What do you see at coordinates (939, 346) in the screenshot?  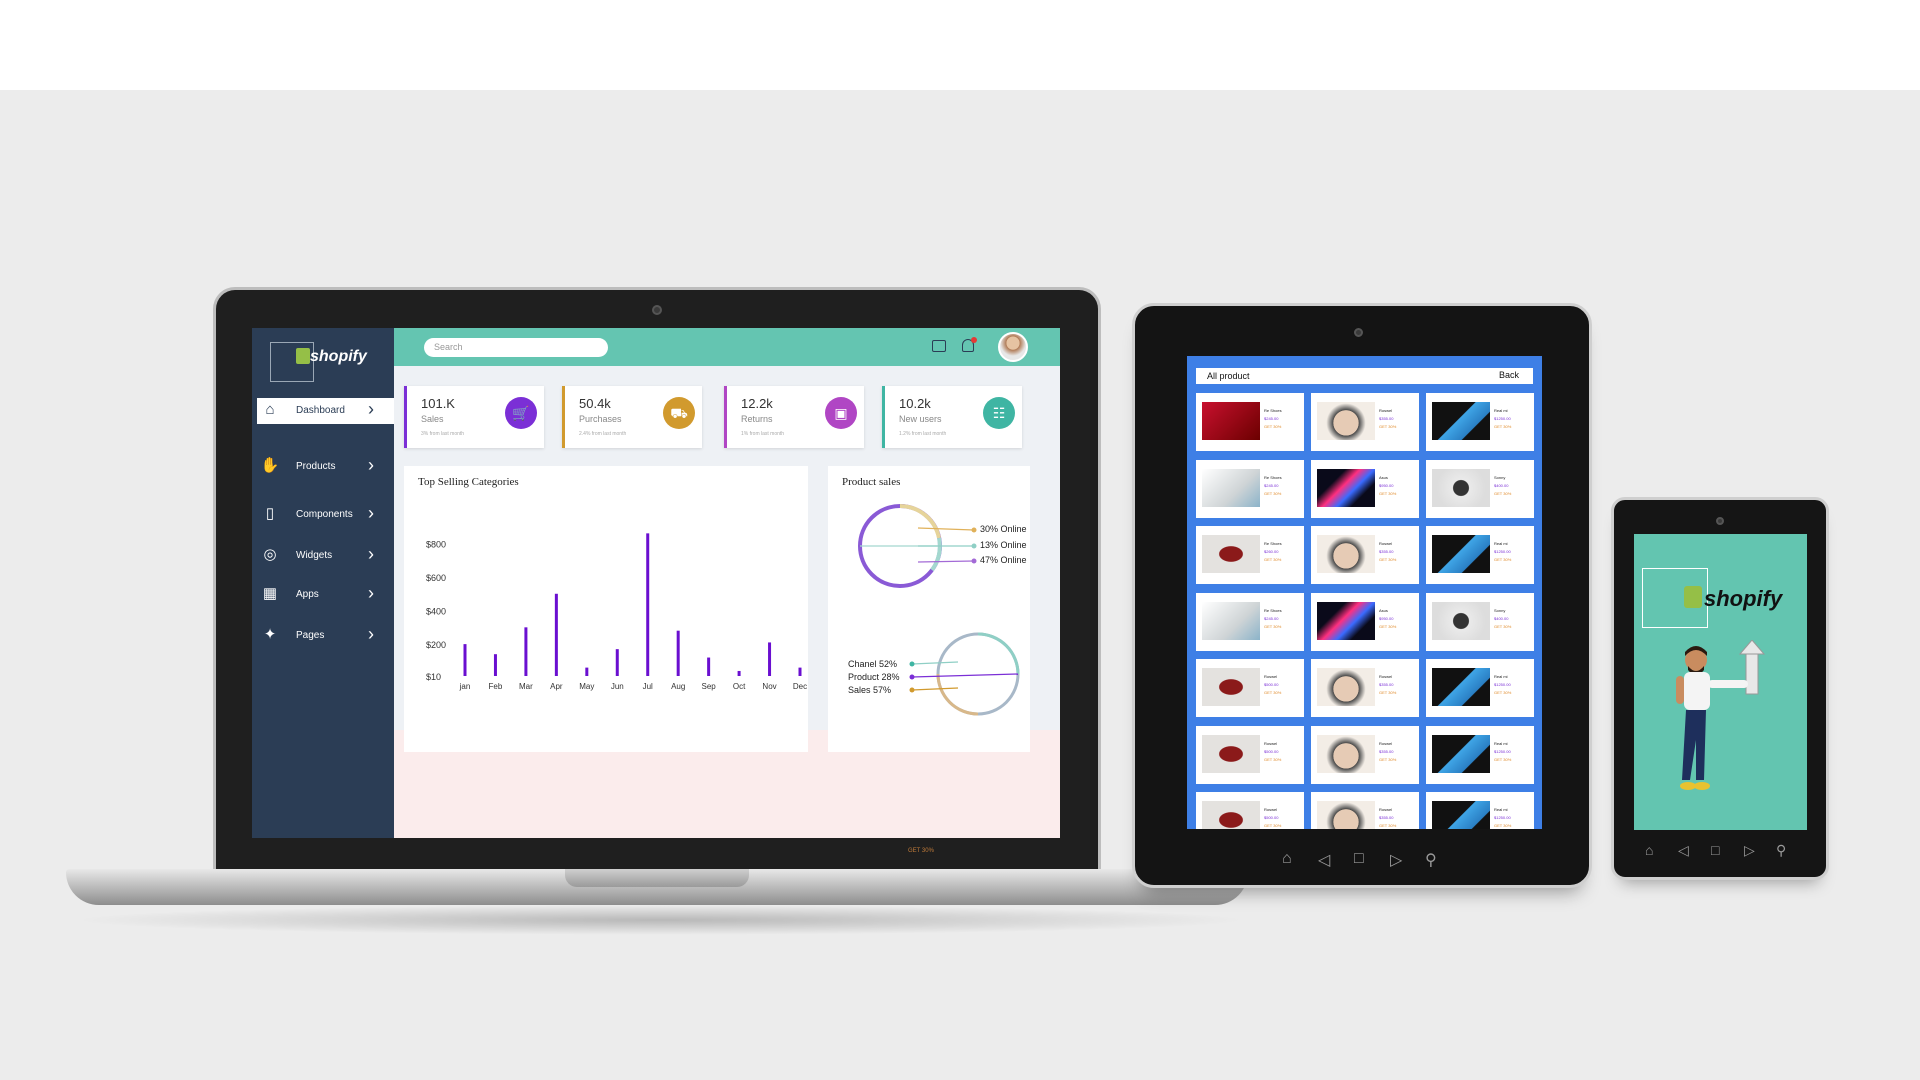 I see `chat-icon` at bounding box center [939, 346].